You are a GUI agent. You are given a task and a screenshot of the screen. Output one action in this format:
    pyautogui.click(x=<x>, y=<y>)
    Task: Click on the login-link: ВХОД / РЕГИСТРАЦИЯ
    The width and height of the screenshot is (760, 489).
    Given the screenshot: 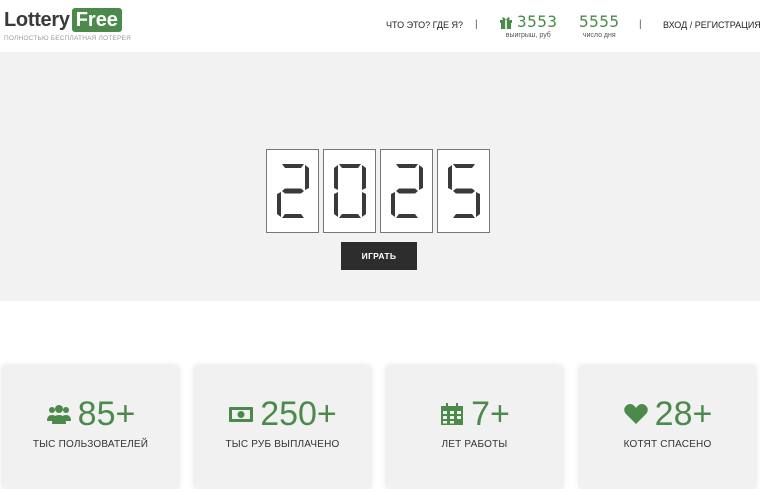 What is the action you would take?
    pyautogui.click(x=711, y=25)
    